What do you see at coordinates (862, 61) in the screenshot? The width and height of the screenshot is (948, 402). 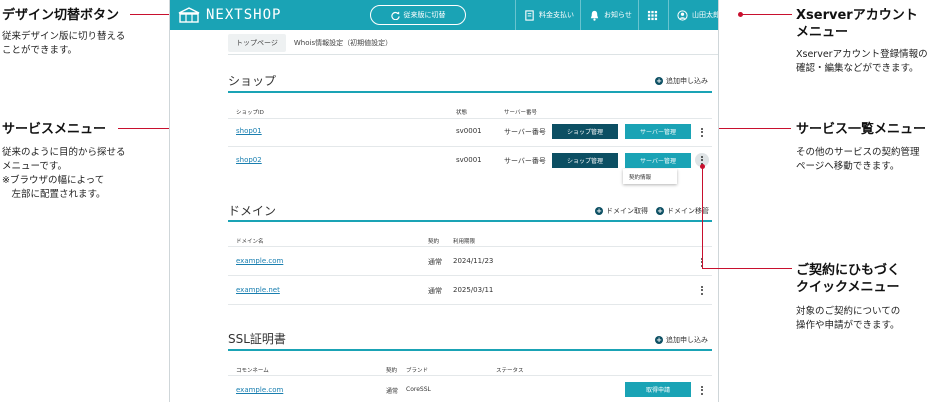 I see `annotation-xserver-account-desc: Xserverアカウント登録情報の 確認・編集などができます。` at bounding box center [862, 61].